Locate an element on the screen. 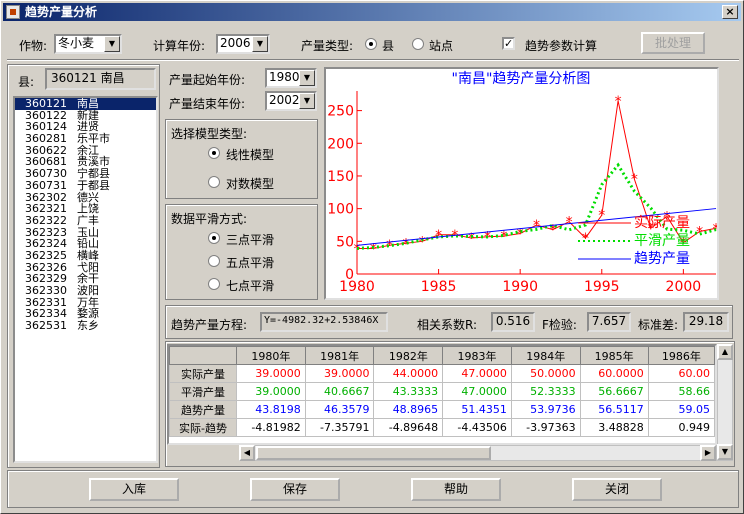  table-column-header: 1982年 is located at coordinates (408, 355).